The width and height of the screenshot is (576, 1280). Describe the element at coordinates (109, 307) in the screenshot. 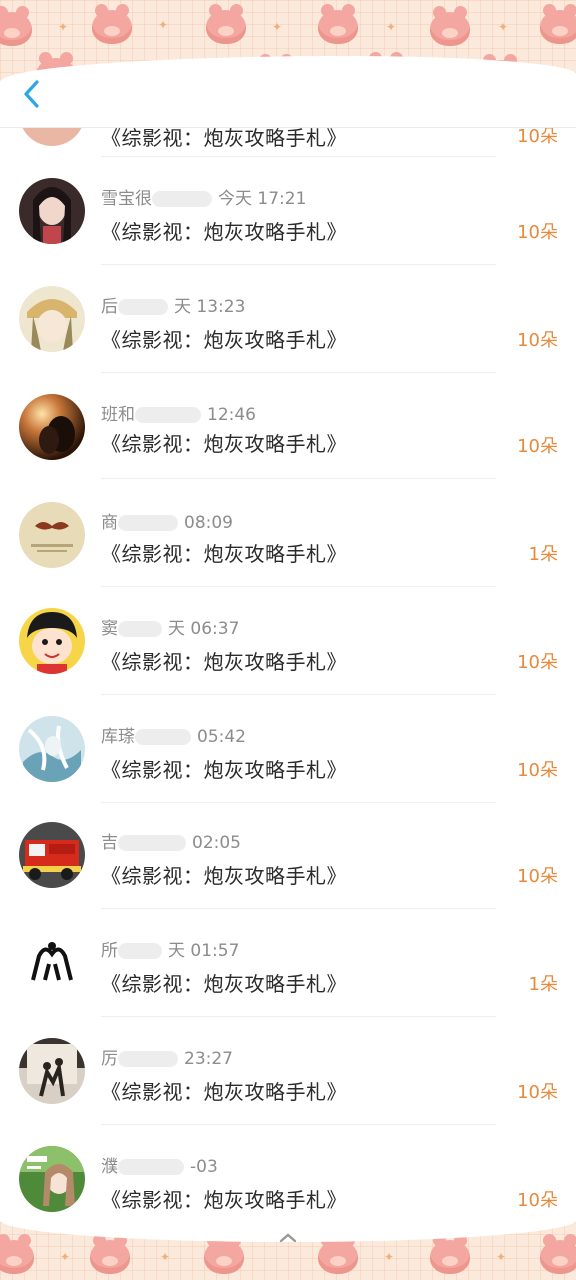

I see `sender-name: 后` at that location.